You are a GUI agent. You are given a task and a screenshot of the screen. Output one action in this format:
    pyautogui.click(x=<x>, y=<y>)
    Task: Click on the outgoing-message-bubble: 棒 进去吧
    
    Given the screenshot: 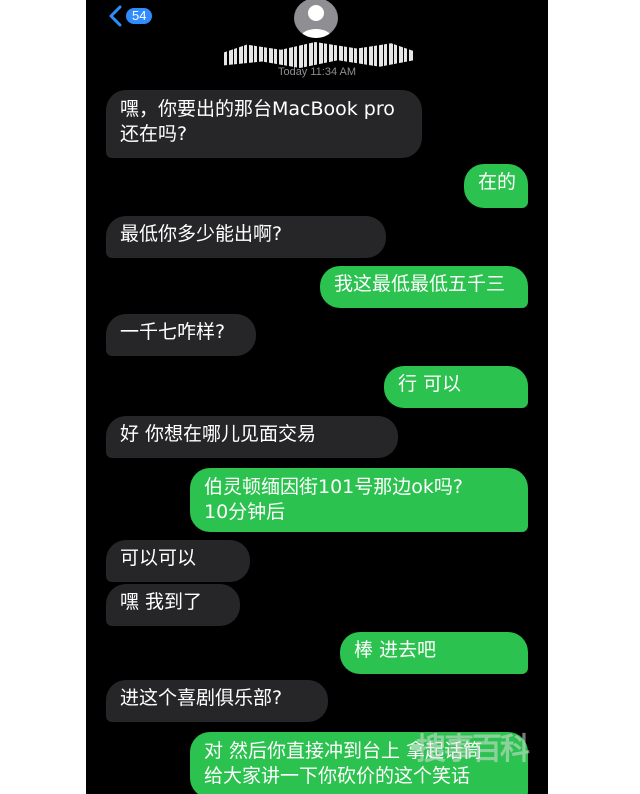 What is the action you would take?
    pyautogui.click(x=434, y=653)
    